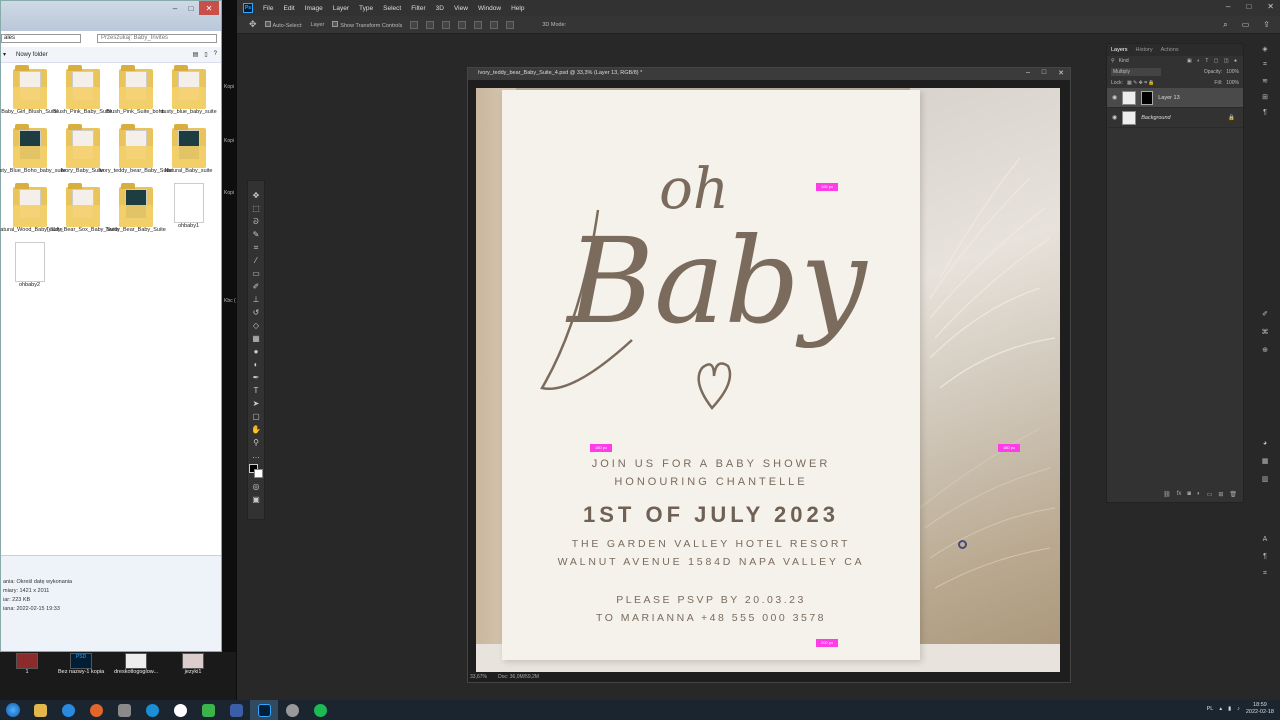 This screenshot has width=1280, height=720. What do you see at coordinates (1265, 65) in the screenshot?
I see `properties-panel-icon: ⌗` at bounding box center [1265, 65].